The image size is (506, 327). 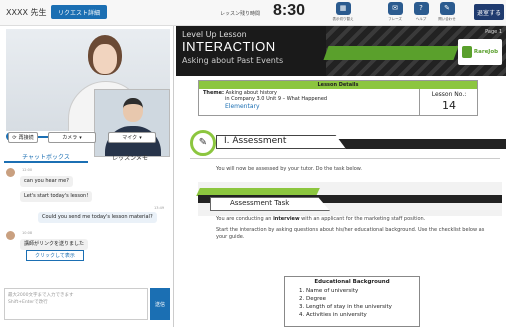 I want to click on reconnect-icon: ⟳, so click(x=14, y=137).